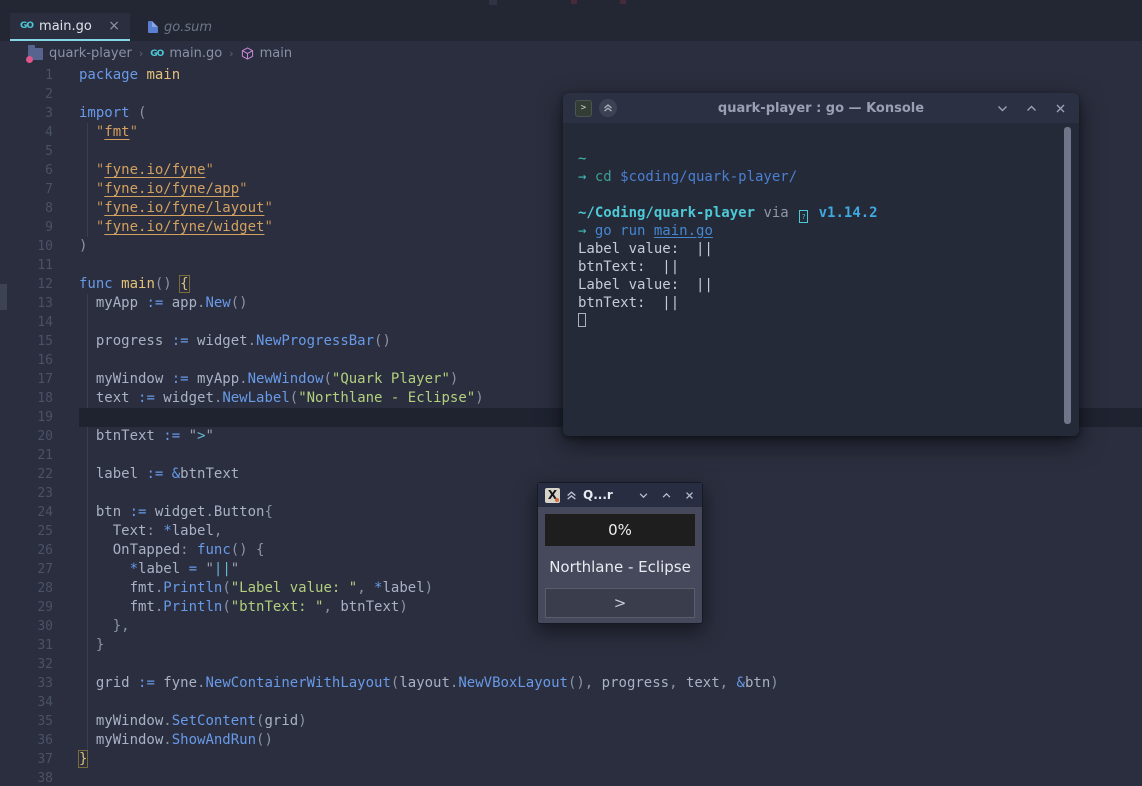  What do you see at coordinates (266, 53) in the screenshot?
I see `breadcrumb-symbol: main` at bounding box center [266, 53].